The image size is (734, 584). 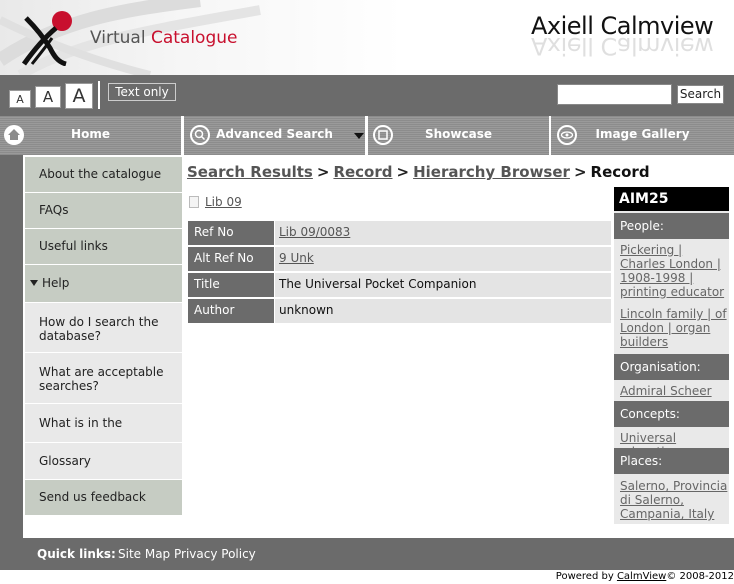 I want to click on aim25-places-heading: Places:, so click(x=671, y=461).